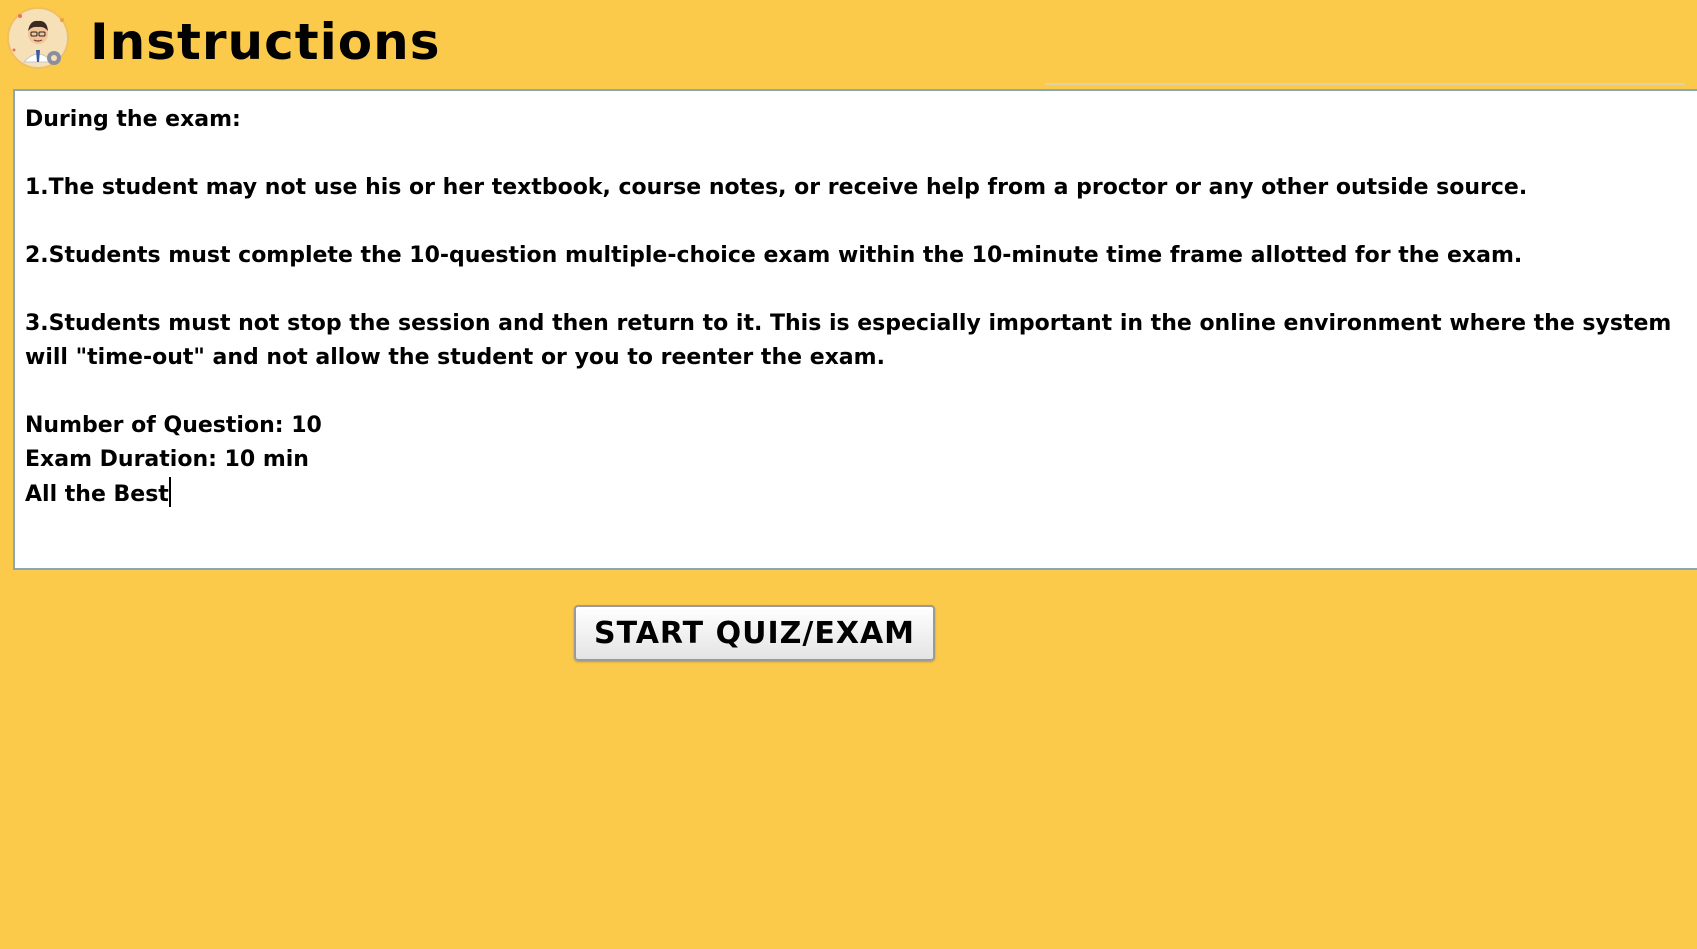  I want to click on exam-duration: Exam Duration: 10 min, so click(167, 459).